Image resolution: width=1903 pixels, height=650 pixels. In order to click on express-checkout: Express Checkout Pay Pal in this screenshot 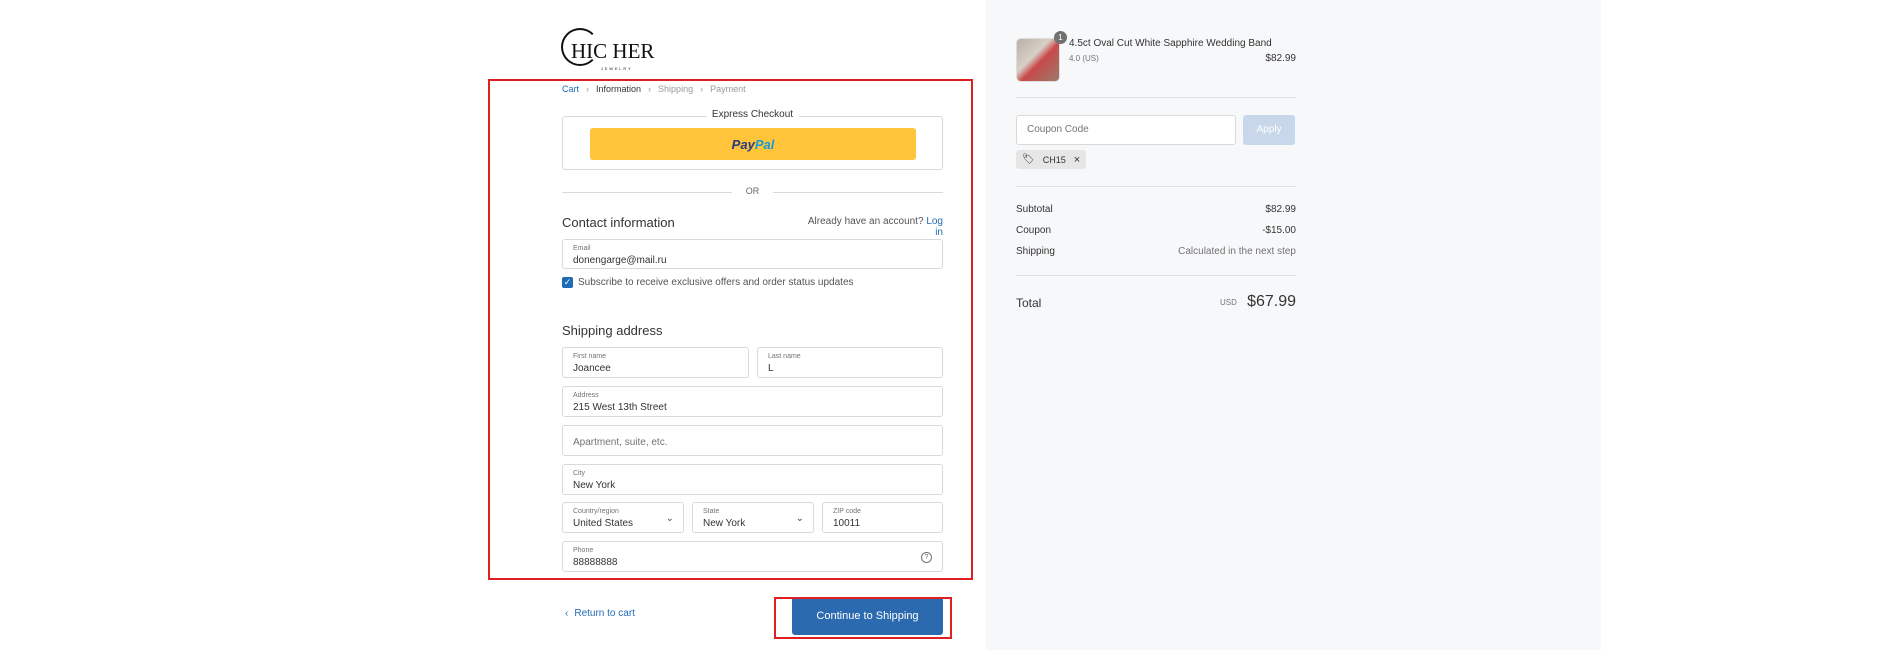, I will do `click(752, 139)`.